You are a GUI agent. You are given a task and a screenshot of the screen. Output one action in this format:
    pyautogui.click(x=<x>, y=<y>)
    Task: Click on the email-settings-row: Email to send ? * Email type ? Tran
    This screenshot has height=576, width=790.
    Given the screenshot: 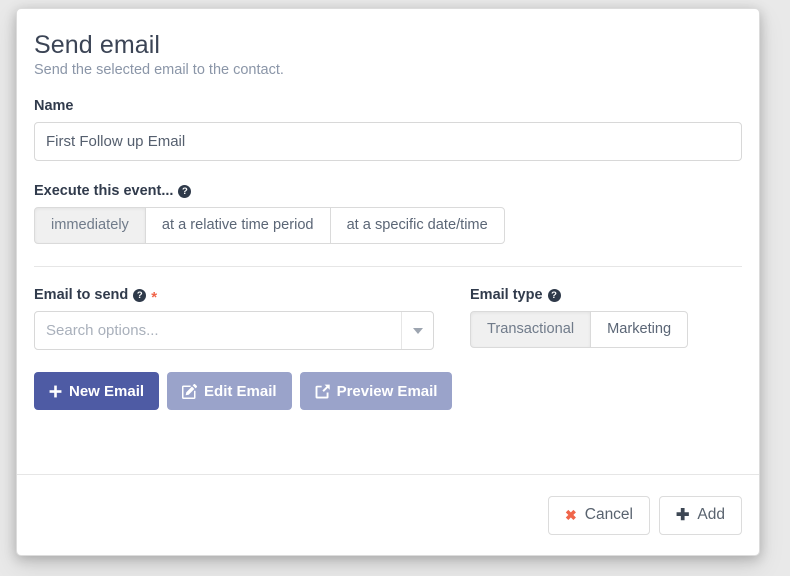 What is the action you would take?
    pyautogui.click(x=388, y=318)
    